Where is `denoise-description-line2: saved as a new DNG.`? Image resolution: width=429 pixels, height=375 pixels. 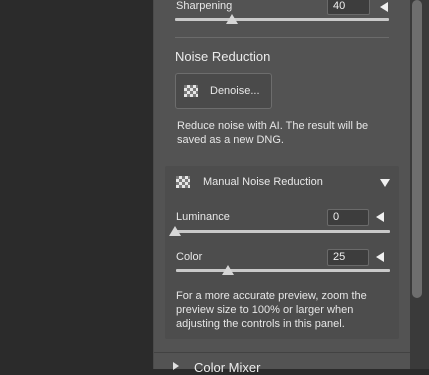 denoise-description-line2: saved as a new DNG. is located at coordinates (230, 140).